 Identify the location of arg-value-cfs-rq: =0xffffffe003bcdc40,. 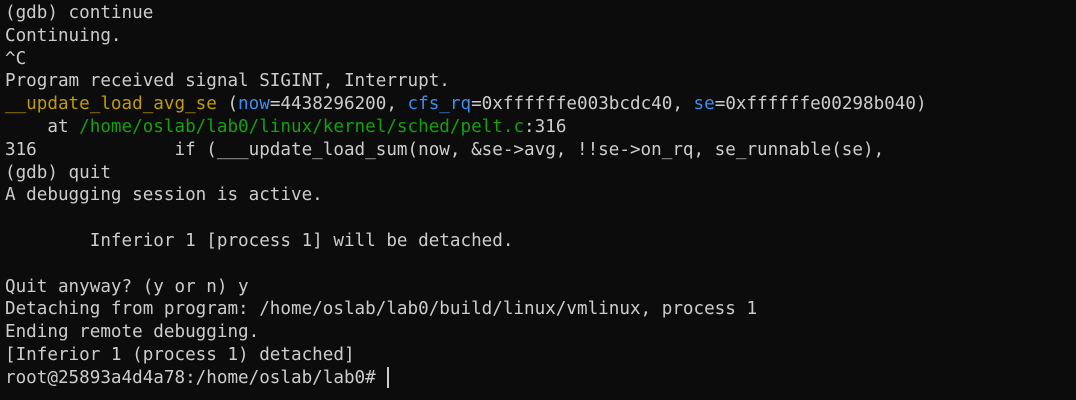
(582, 104).